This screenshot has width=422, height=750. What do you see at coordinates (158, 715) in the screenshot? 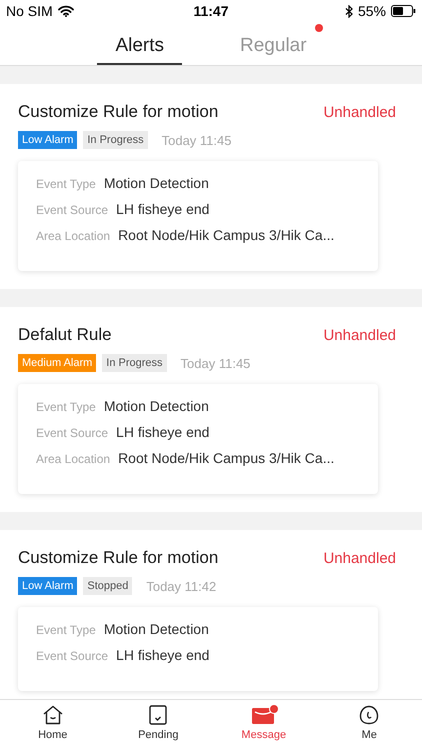
I see `checklist-icon` at bounding box center [158, 715].